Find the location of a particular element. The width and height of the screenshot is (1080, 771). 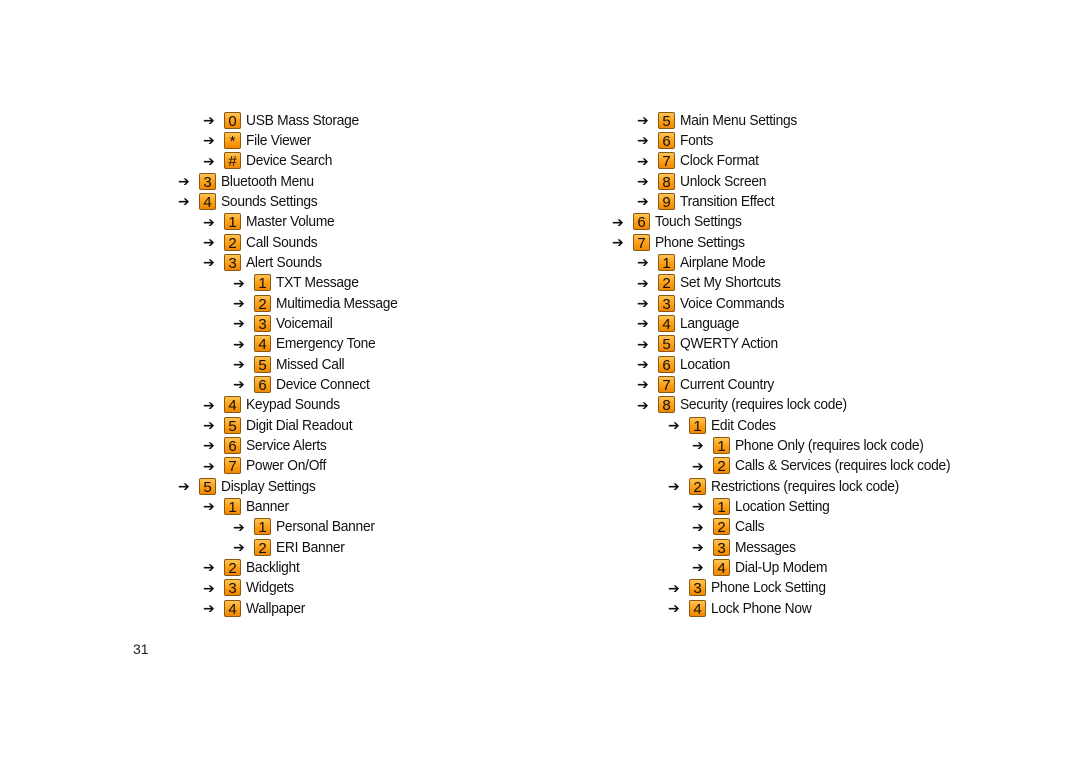

menu-item-label: Device Connect is located at coordinates (323, 384).